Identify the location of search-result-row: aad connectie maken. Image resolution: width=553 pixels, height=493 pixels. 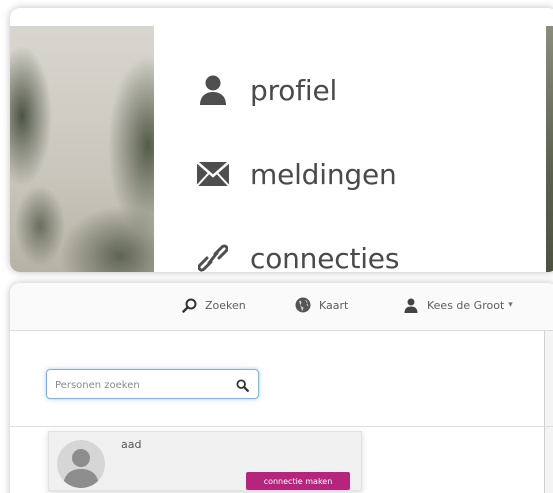
(205, 461).